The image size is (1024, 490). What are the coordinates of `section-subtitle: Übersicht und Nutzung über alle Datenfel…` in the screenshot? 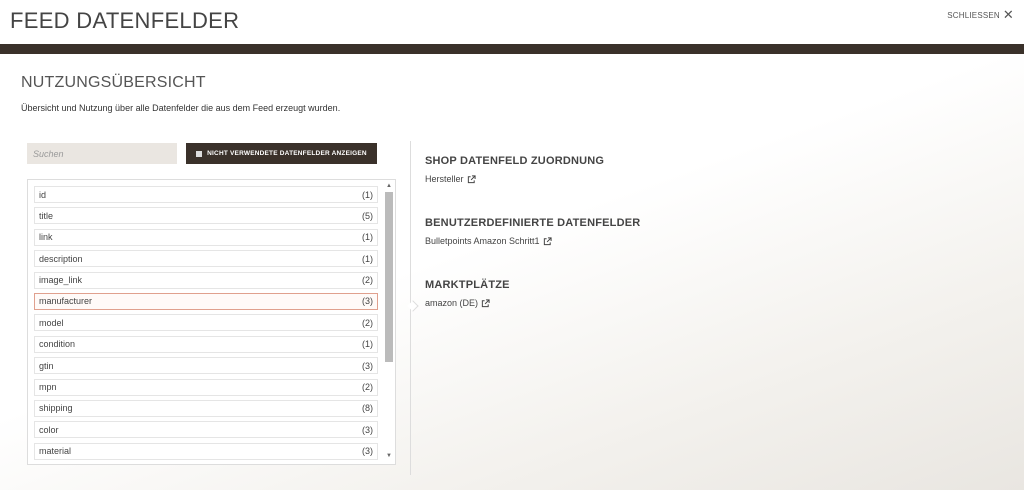 It's located at (181, 108).